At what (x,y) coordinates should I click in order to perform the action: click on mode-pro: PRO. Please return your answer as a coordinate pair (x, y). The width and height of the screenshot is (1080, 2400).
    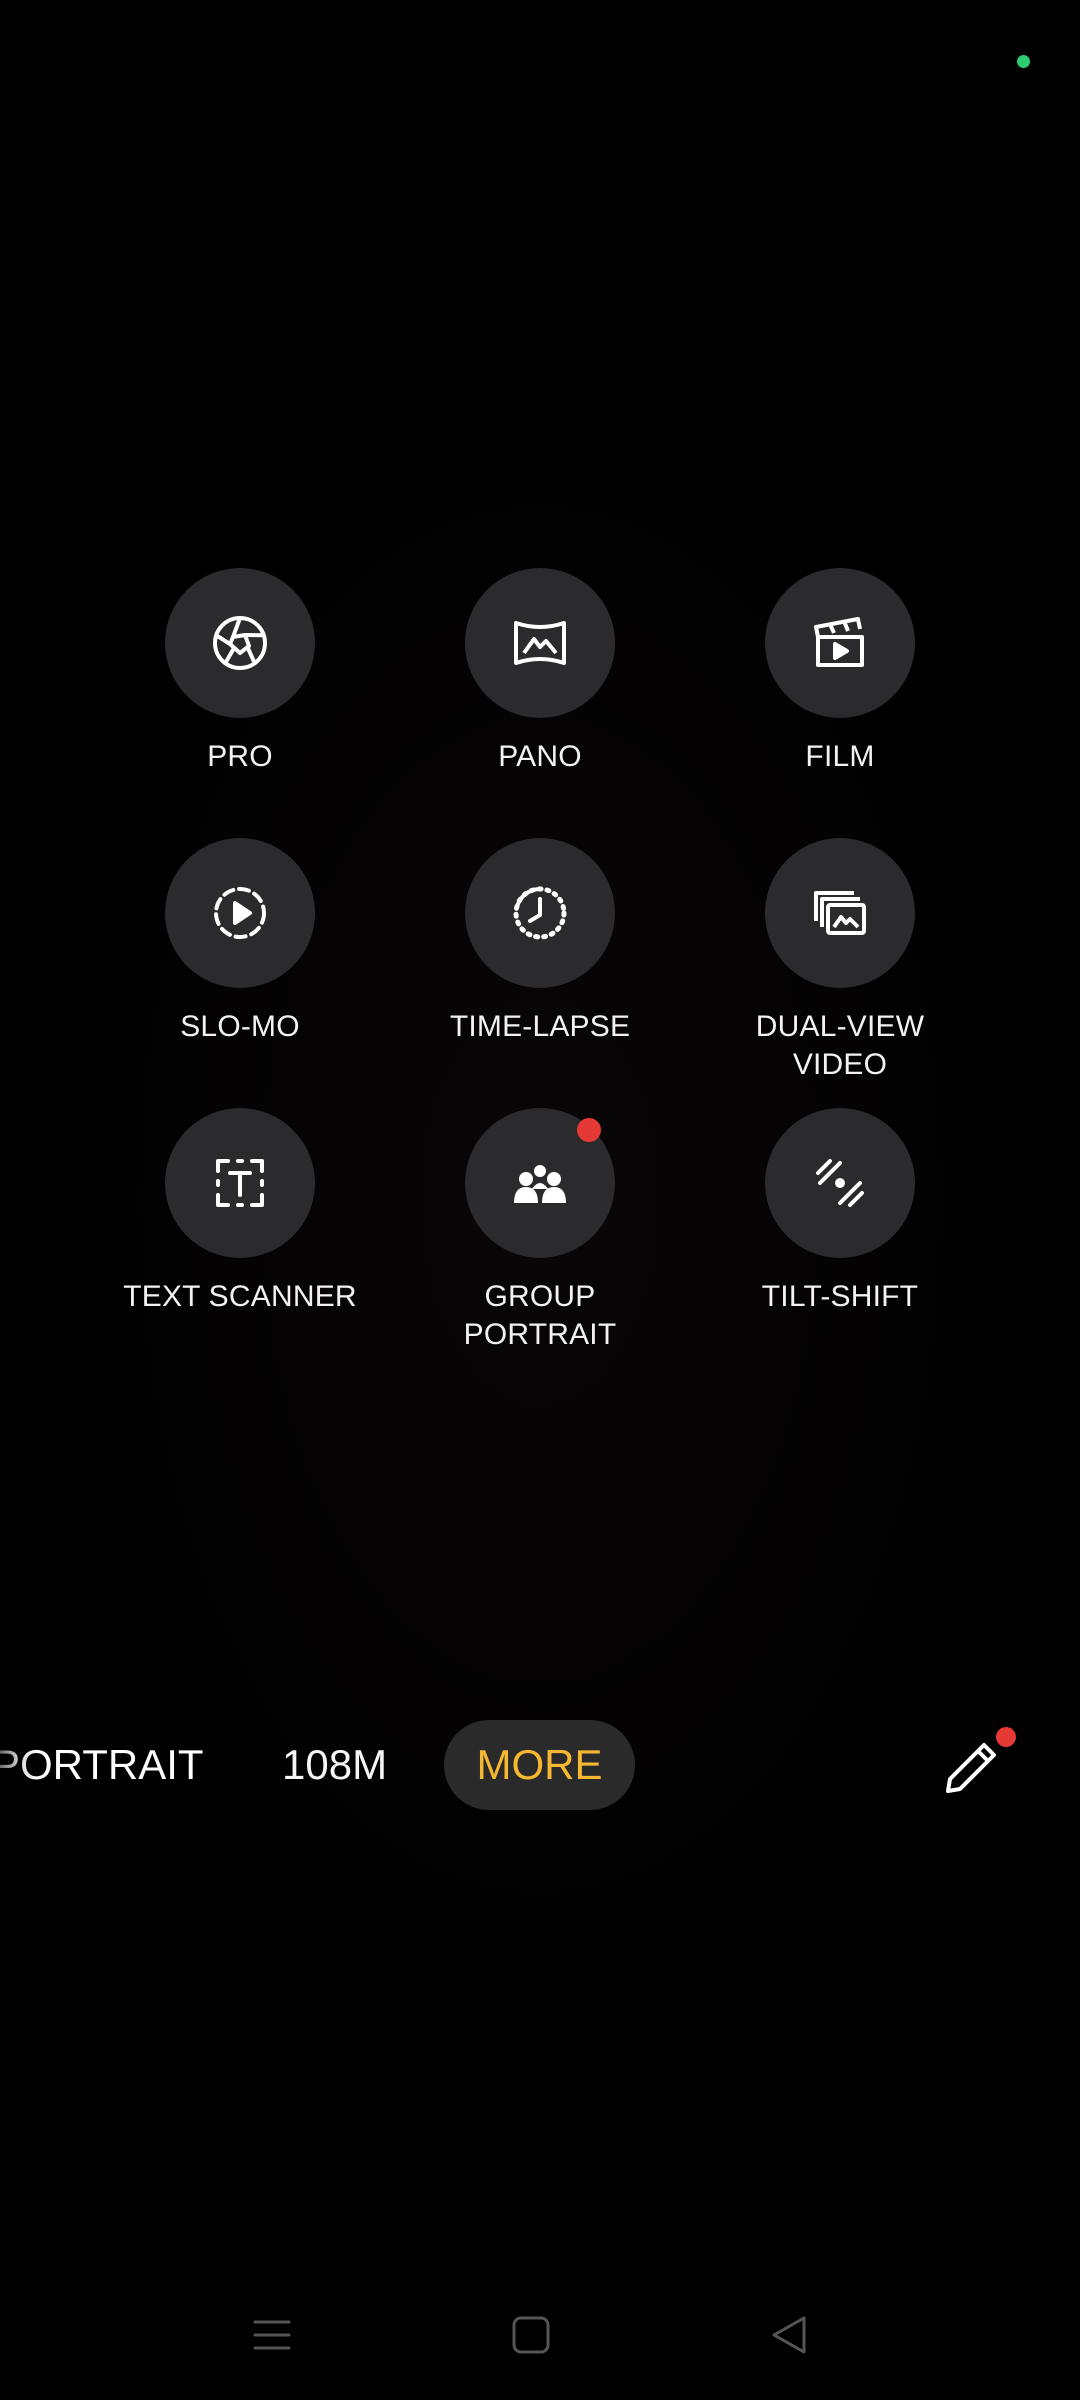
    Looking at the image, I should click on (240, 672).